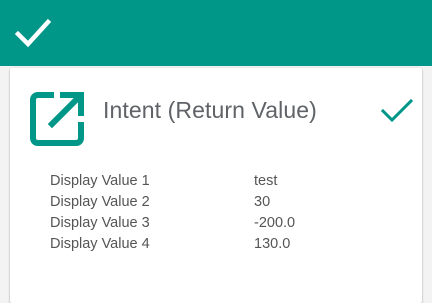 This screenshot has width=432, height=303. I want to click on open-in-new-icon, so click(57, 119).